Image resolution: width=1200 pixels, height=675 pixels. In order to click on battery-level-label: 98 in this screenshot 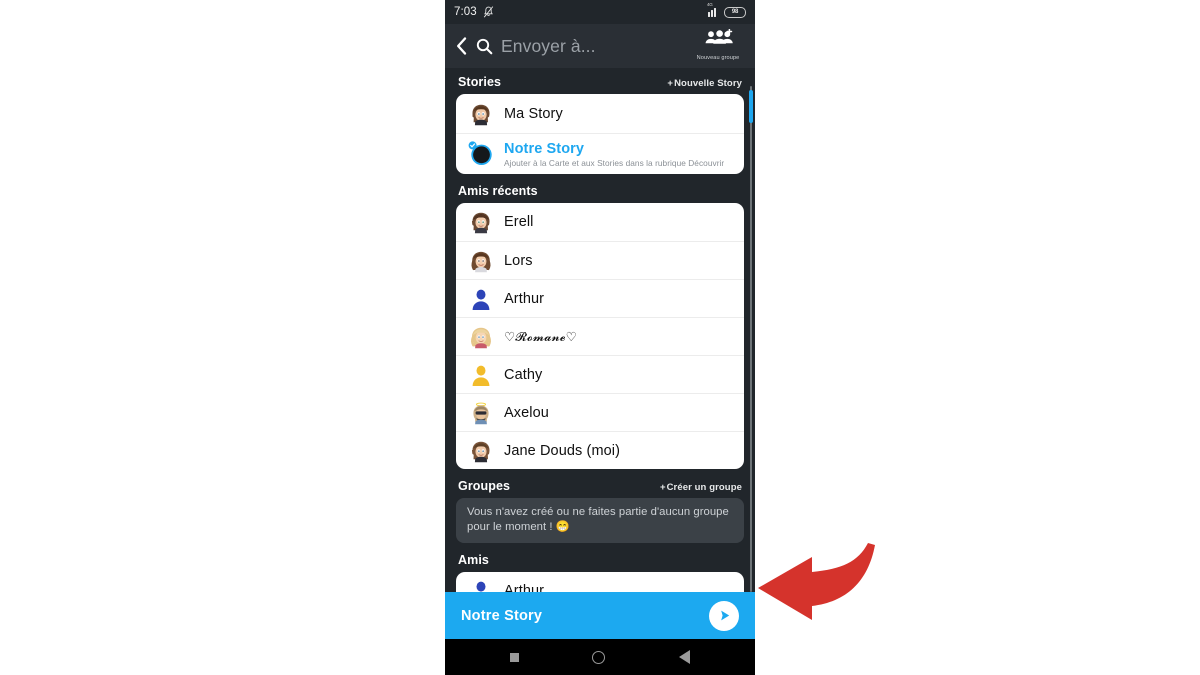, I will do `click(735, 12)`.